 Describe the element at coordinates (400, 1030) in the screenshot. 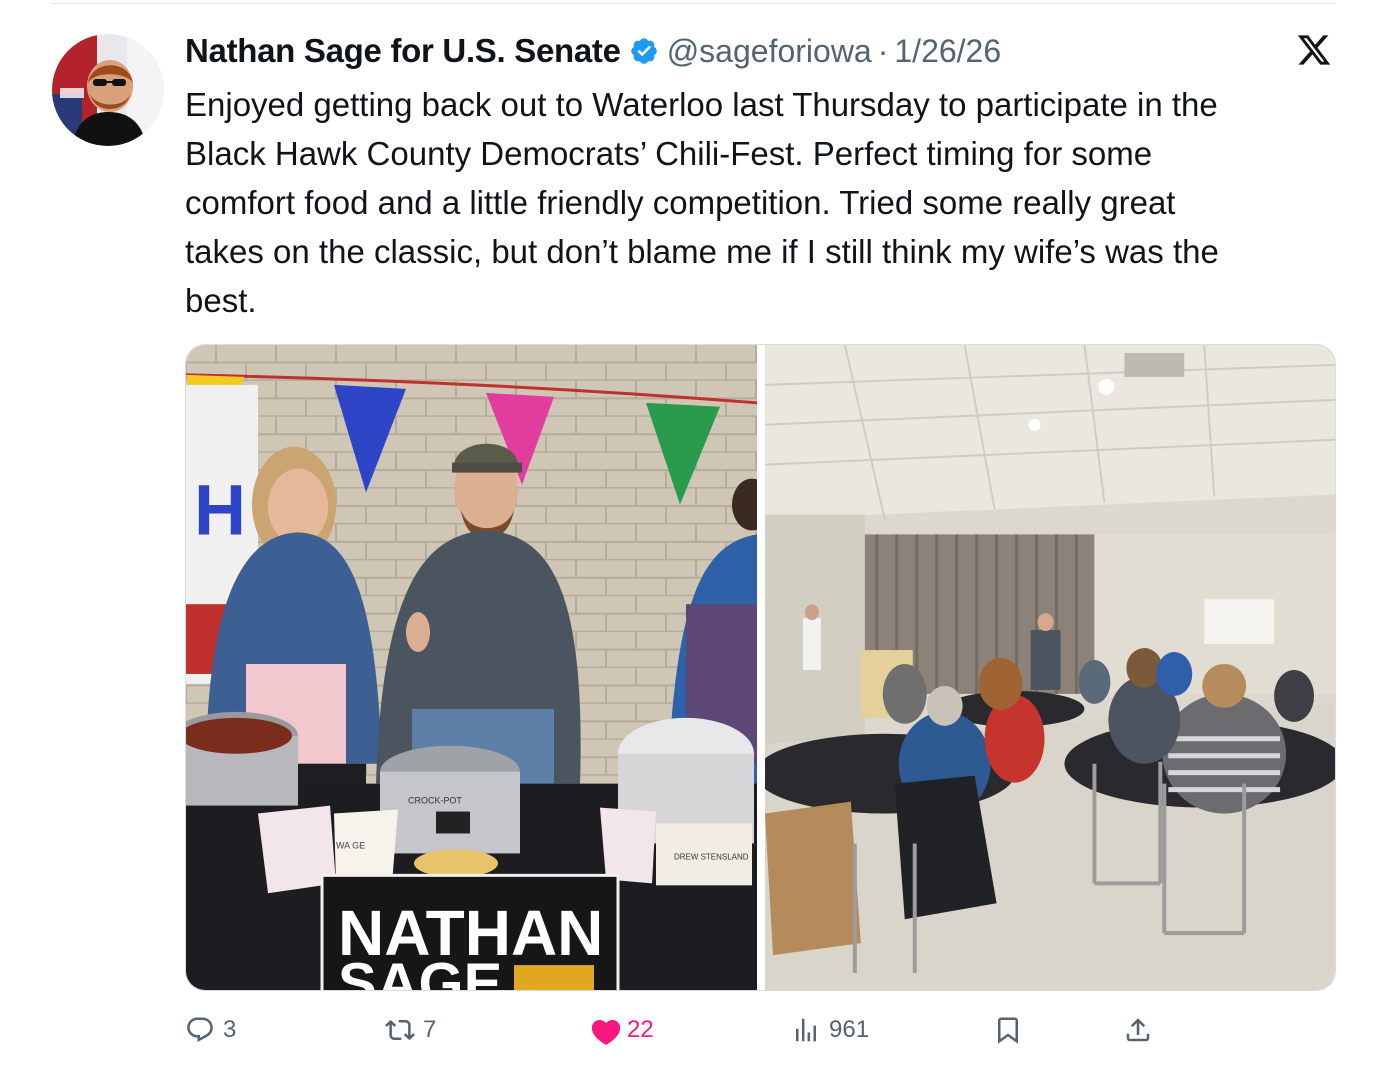

I see `repost-icon` at that location.